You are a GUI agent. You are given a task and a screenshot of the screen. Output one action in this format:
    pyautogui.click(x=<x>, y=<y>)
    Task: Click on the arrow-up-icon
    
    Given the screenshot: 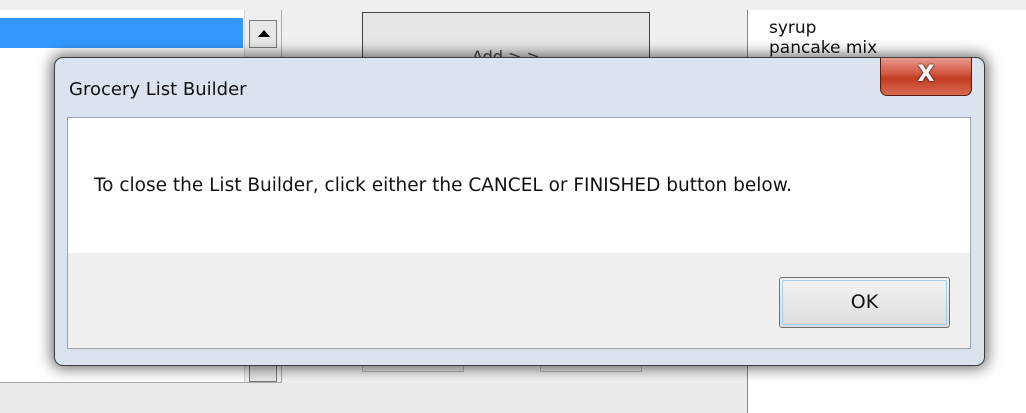 What is the action you would take?
    pyautogui.click(x=264, y=33)
    